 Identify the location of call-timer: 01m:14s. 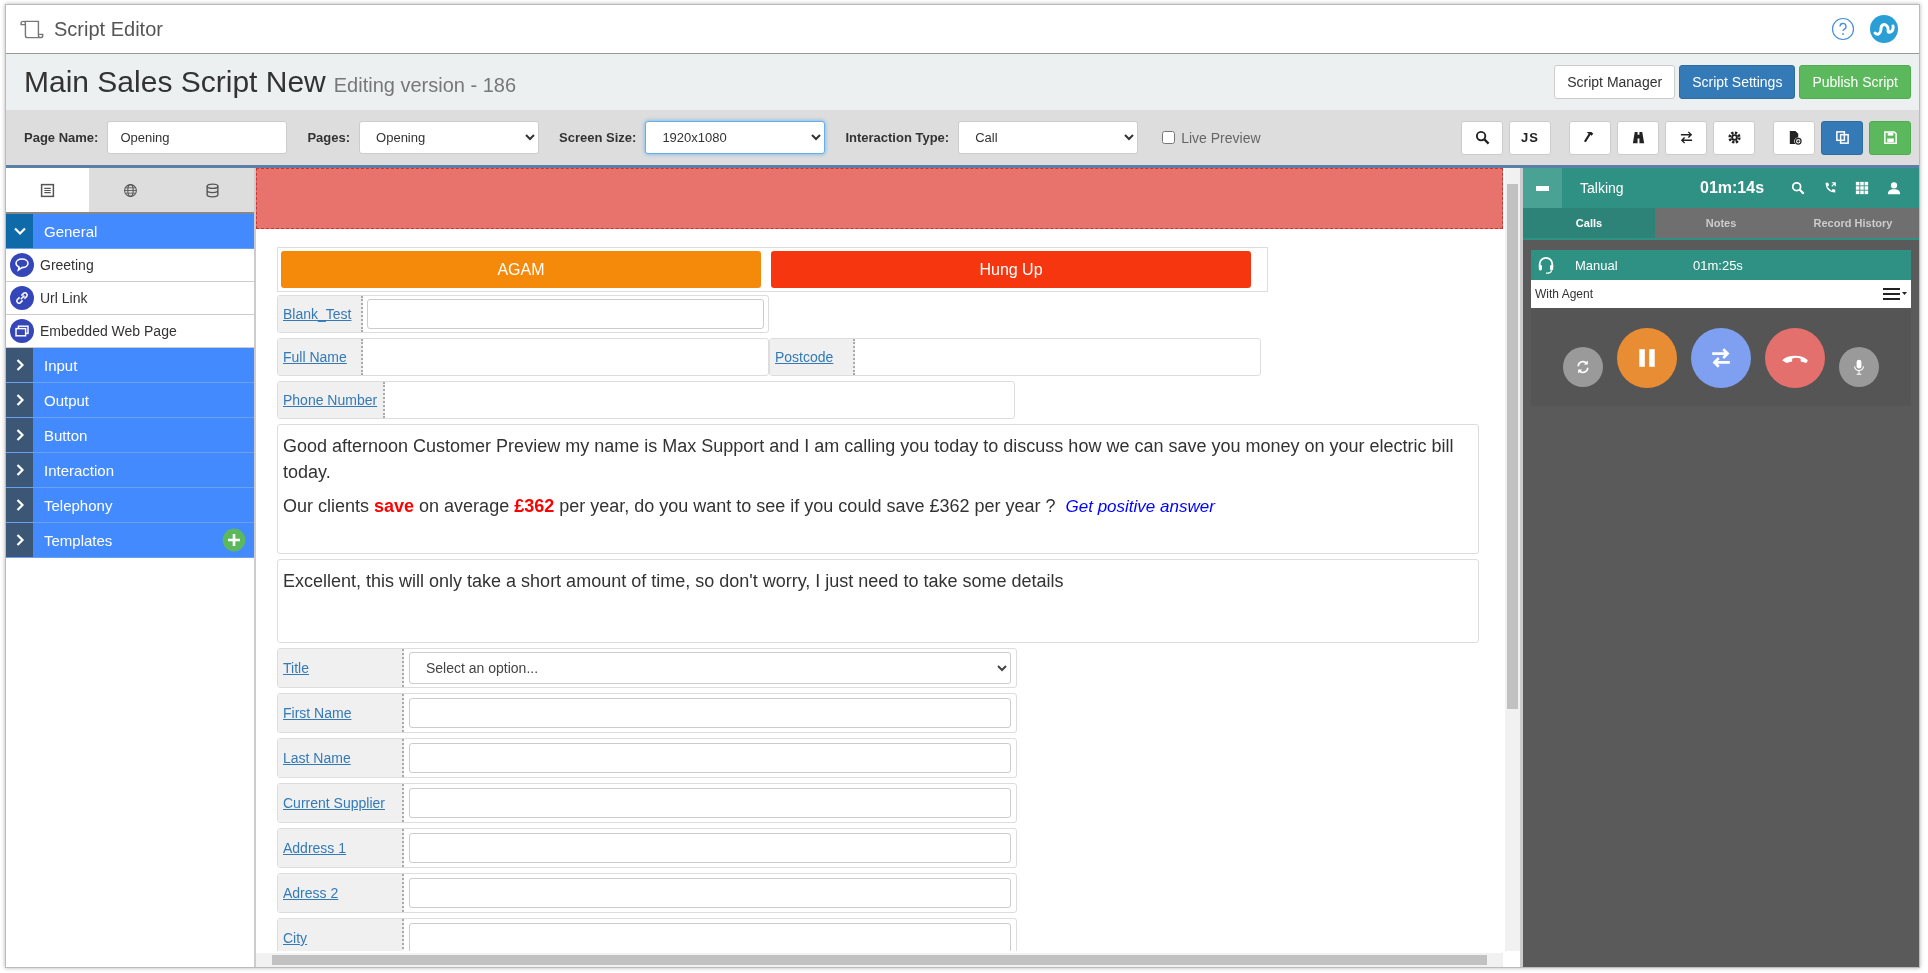
(1733, 188).